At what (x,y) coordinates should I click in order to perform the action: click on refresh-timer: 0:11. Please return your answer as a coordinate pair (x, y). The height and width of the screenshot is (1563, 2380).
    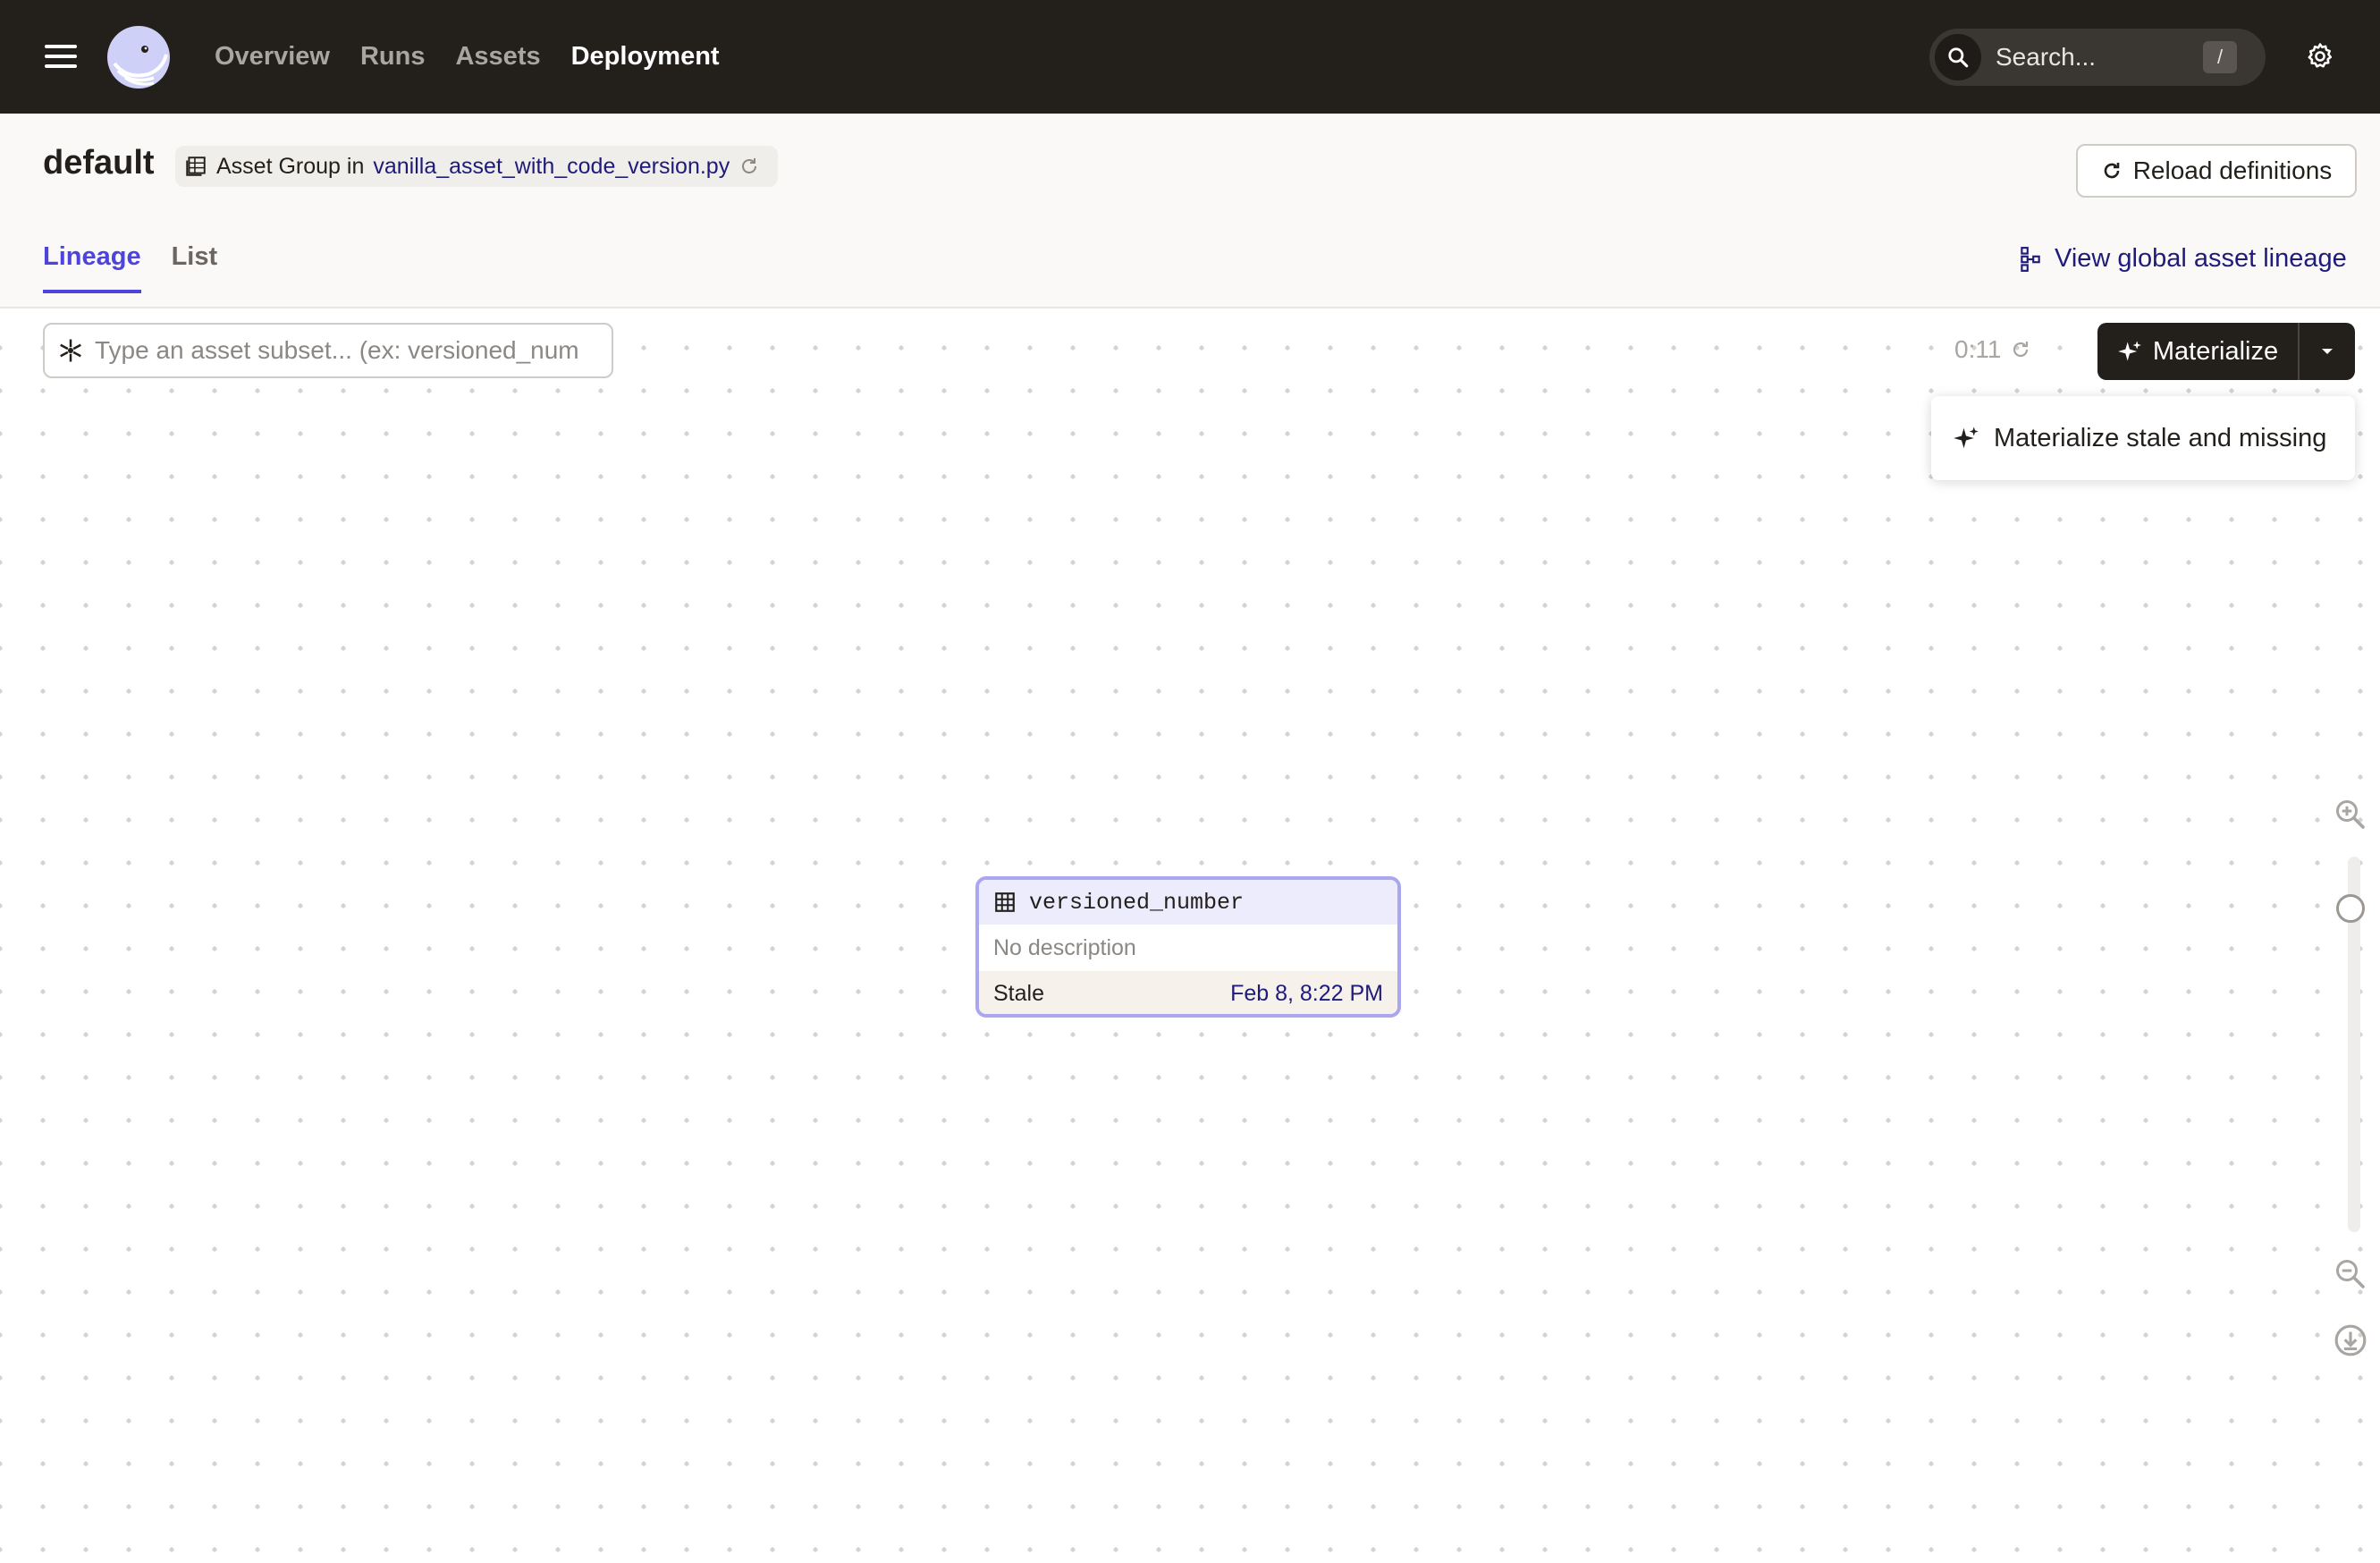
    Looking at the image, I should click on (1992, 349).